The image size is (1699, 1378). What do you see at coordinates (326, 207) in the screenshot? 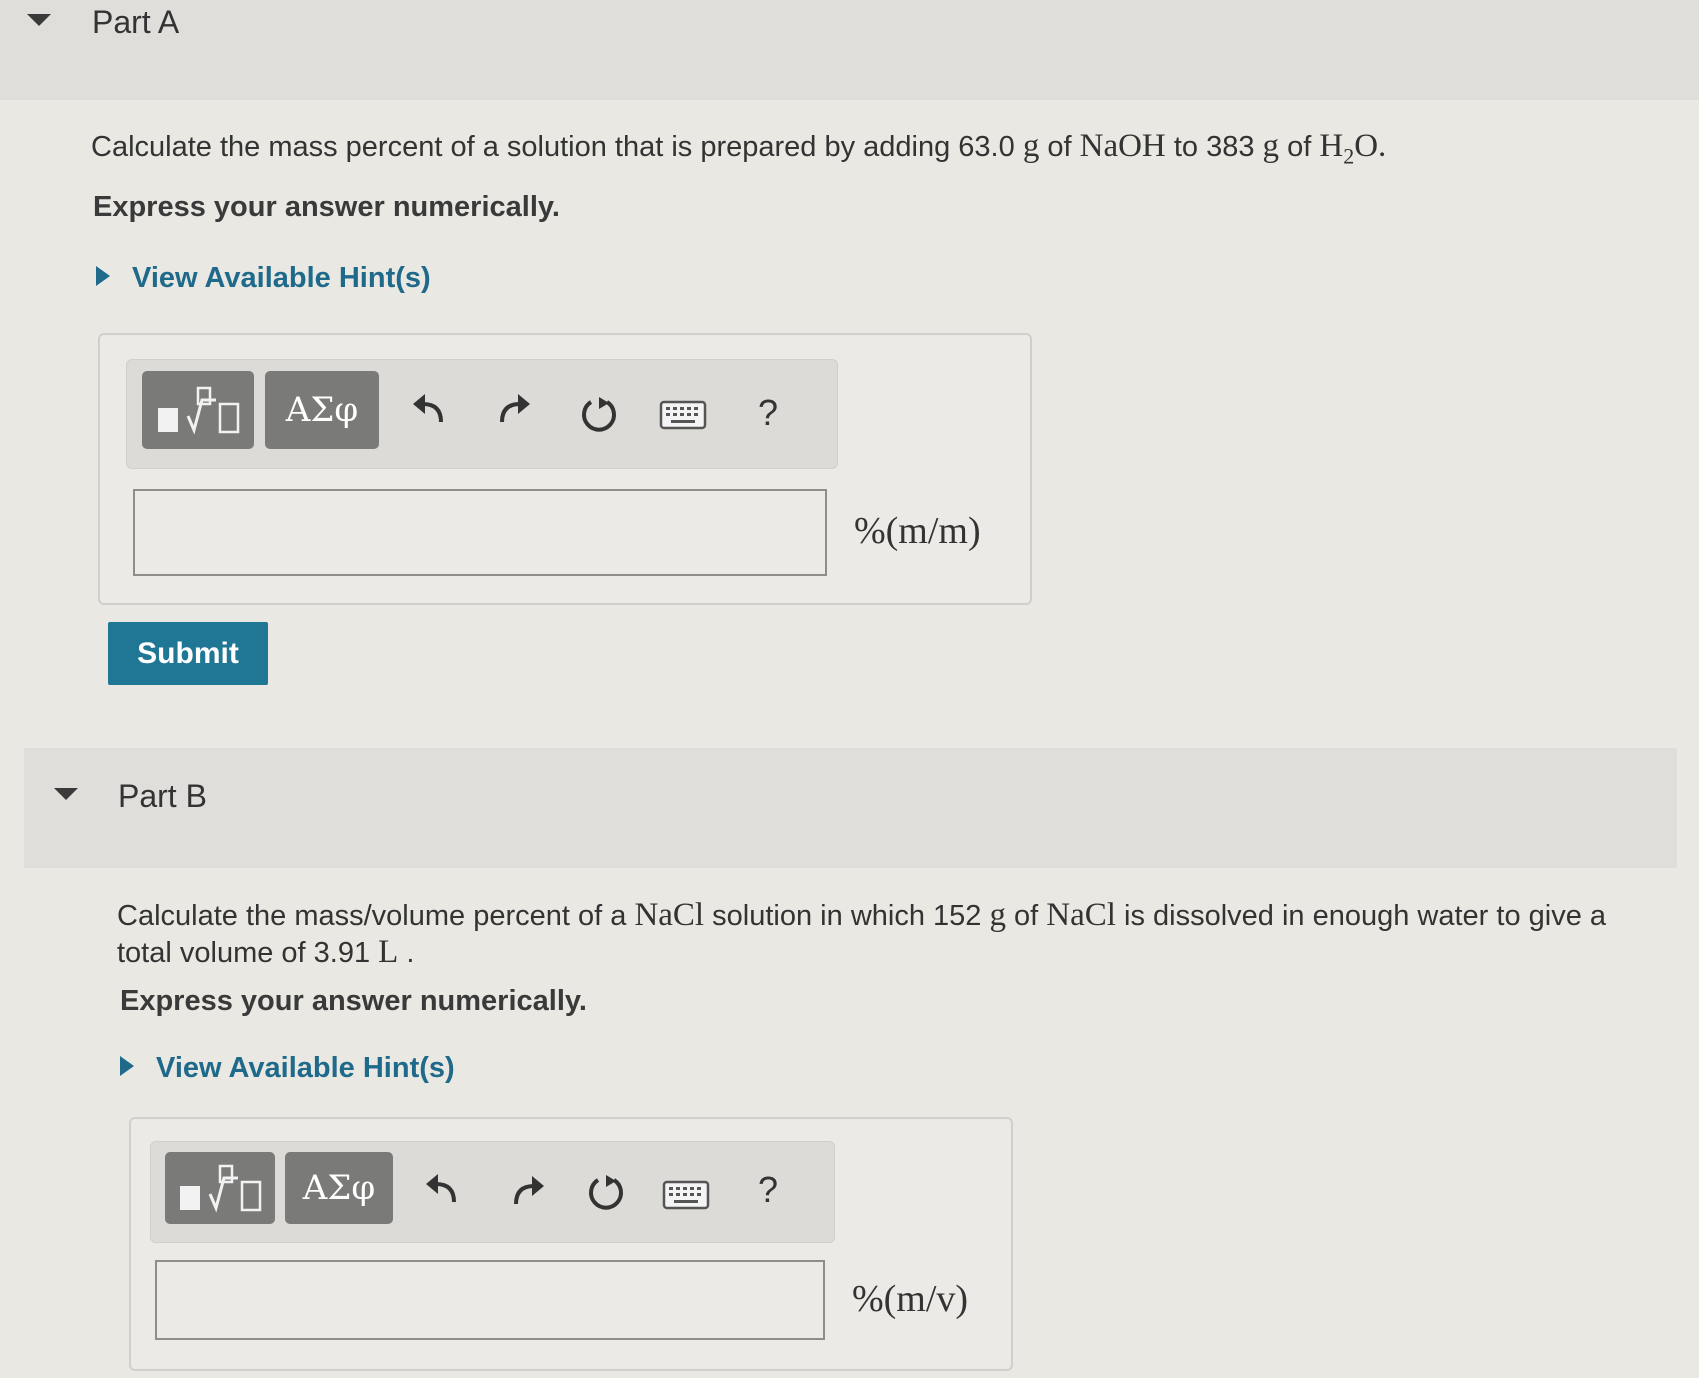
I see `part-a-instruction: Express your answer numerically.` at bounding box center [326, 207].